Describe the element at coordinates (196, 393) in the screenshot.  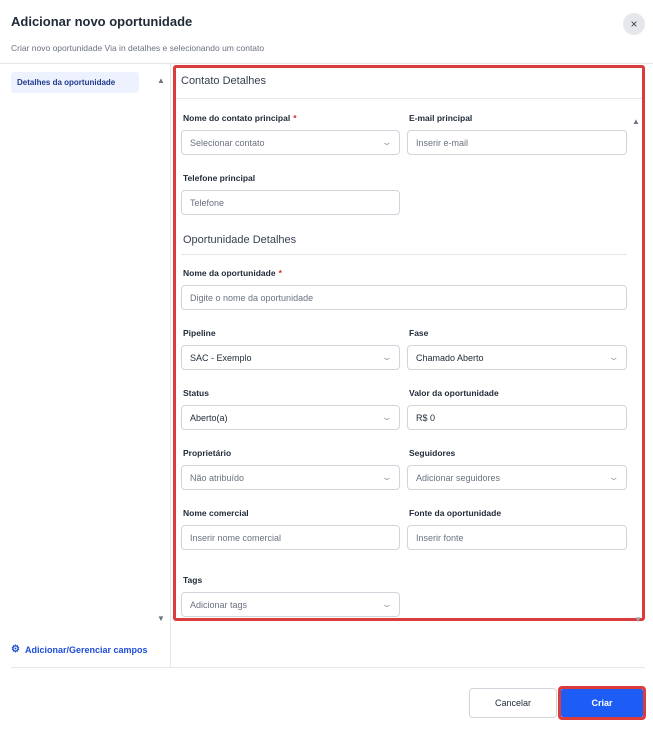
I see `status-label: Status` at that location.